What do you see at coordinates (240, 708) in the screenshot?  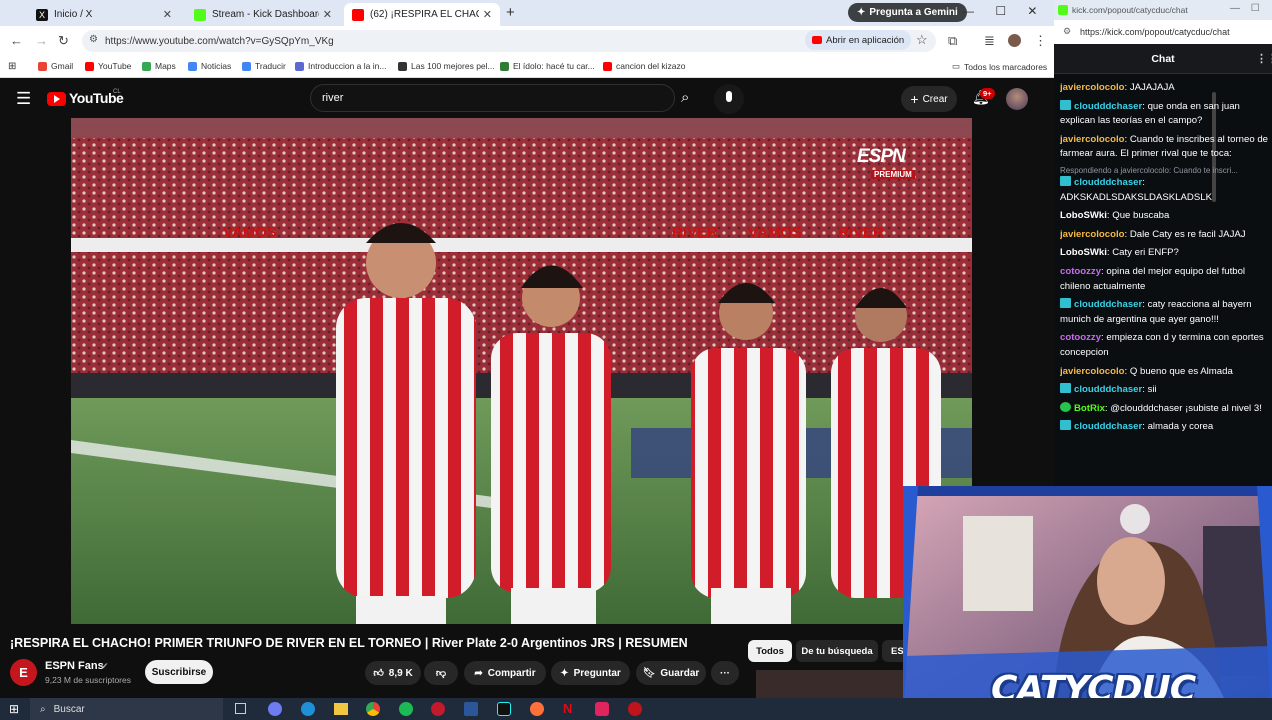 I see `task-view-icon` at bounding box center [240, 708].